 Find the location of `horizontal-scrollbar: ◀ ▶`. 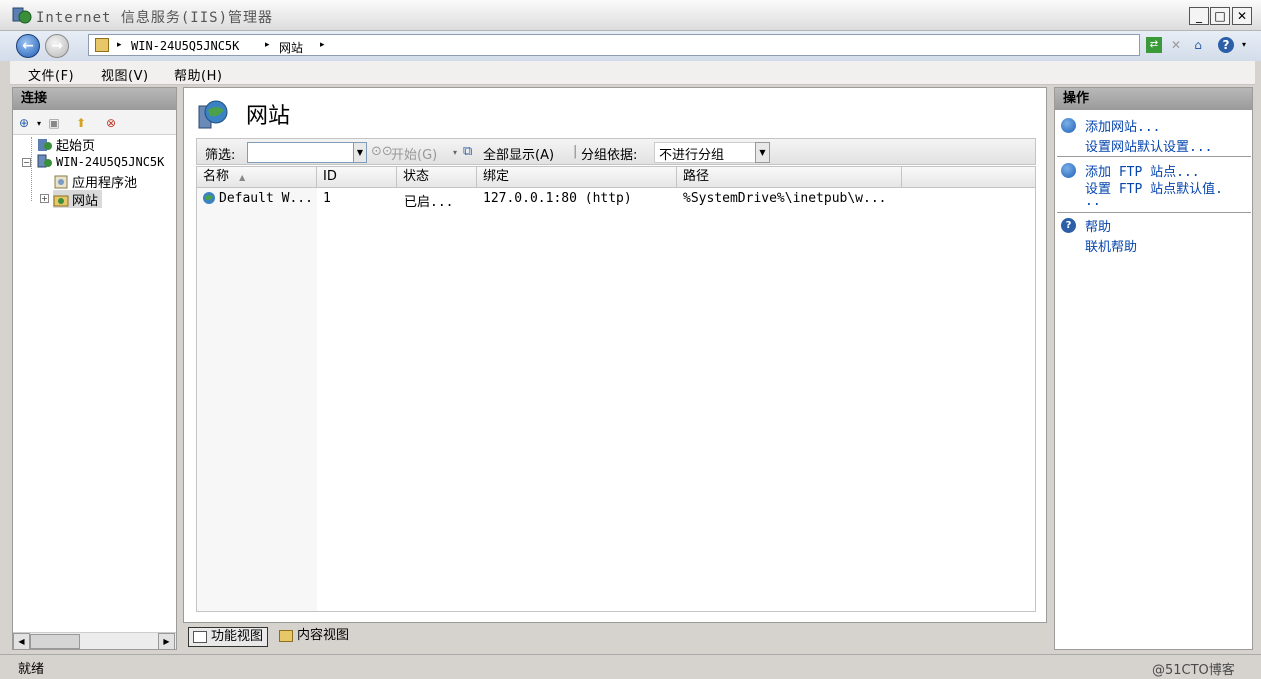

horizontal-scrollbar: ◀ ▶ is located at coordinates (94, 641).